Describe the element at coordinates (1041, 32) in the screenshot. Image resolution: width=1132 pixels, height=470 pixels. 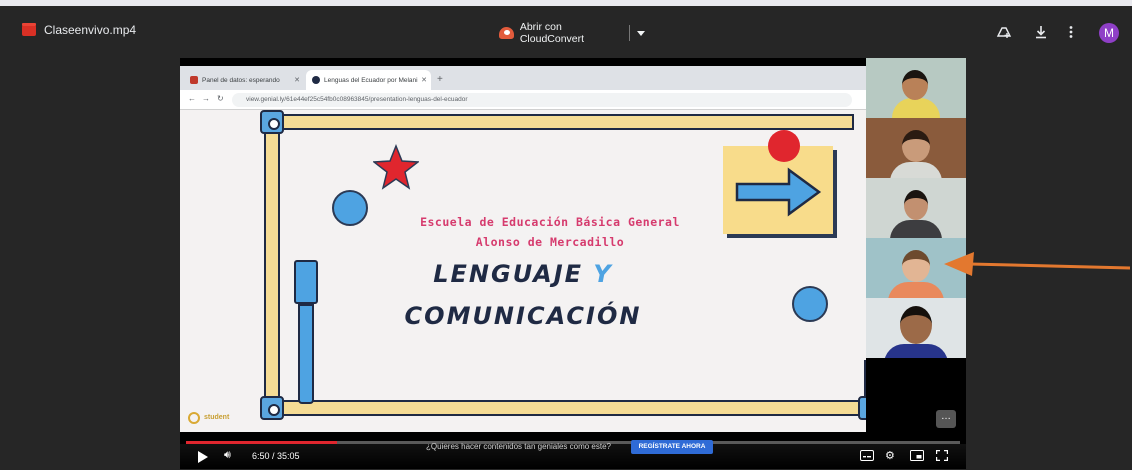
I see `download-icon` at that location.